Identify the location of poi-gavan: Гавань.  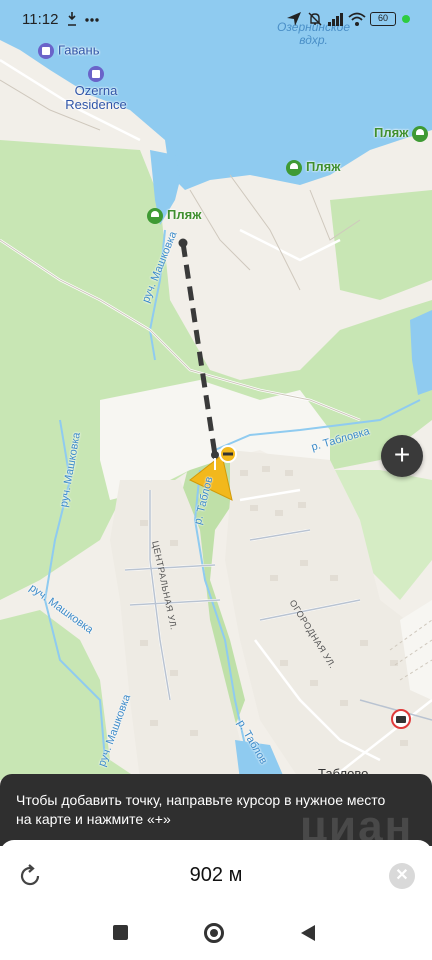
(68, 51).